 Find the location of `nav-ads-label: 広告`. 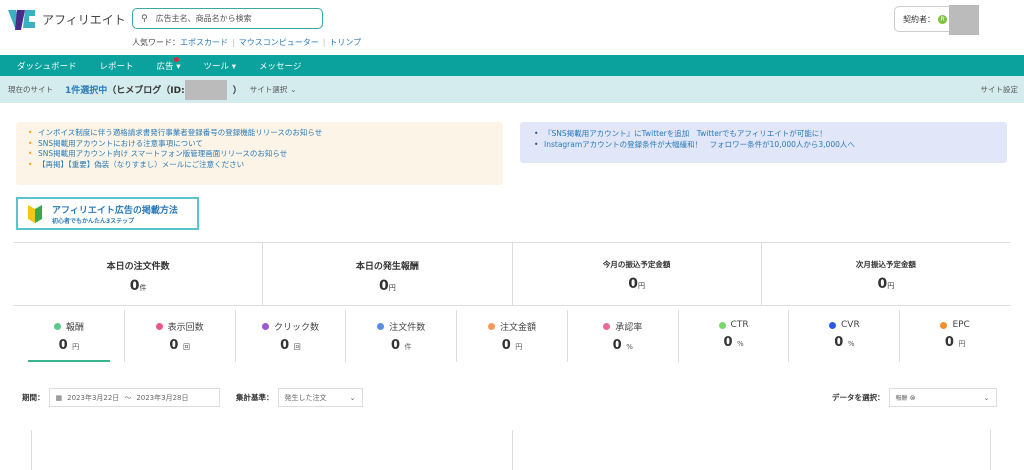

nav-ads-label: 広告 is located at coordinates (165, 66).